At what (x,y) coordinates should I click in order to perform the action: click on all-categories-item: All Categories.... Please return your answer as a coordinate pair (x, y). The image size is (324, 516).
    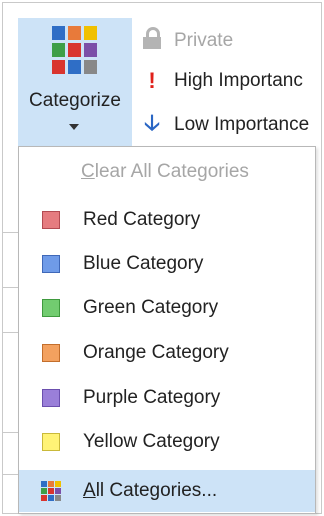
    Looking at the image, I should click on (167, 491).